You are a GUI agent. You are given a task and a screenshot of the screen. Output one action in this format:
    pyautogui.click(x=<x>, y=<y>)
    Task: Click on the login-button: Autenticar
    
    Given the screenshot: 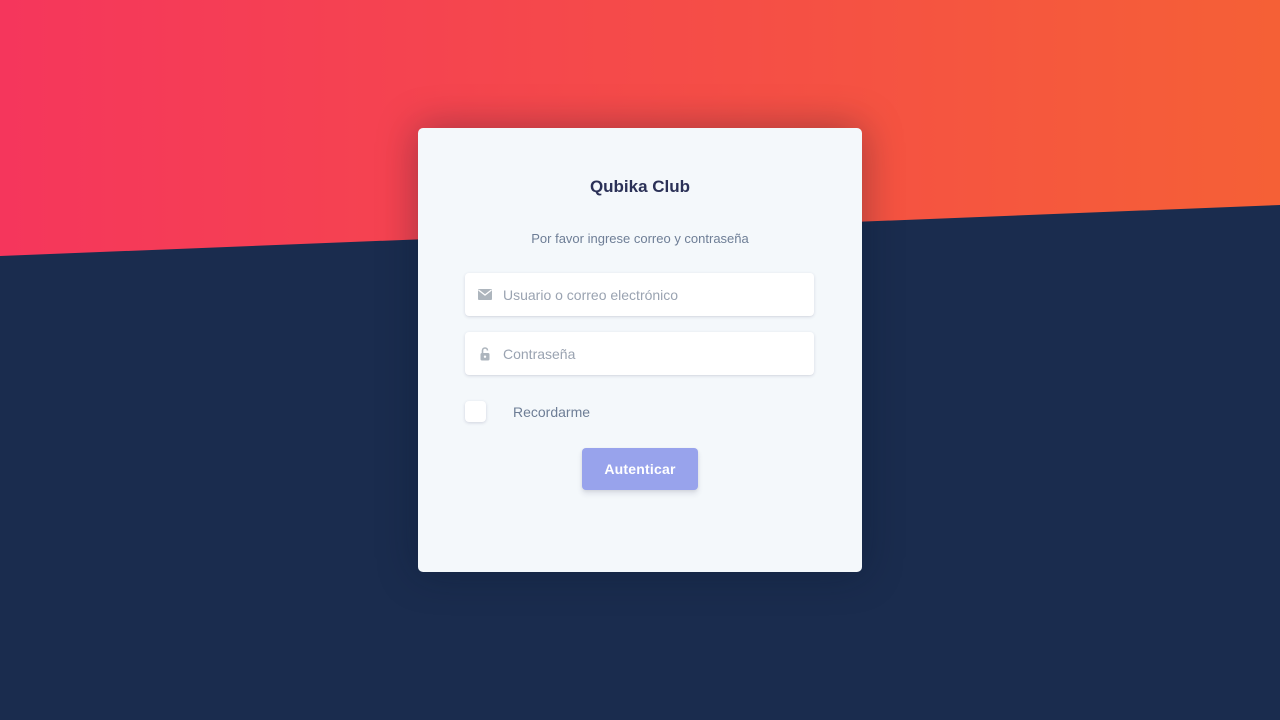 What is the action you would take?
    pyautogui.click(x=640, y=469)
    